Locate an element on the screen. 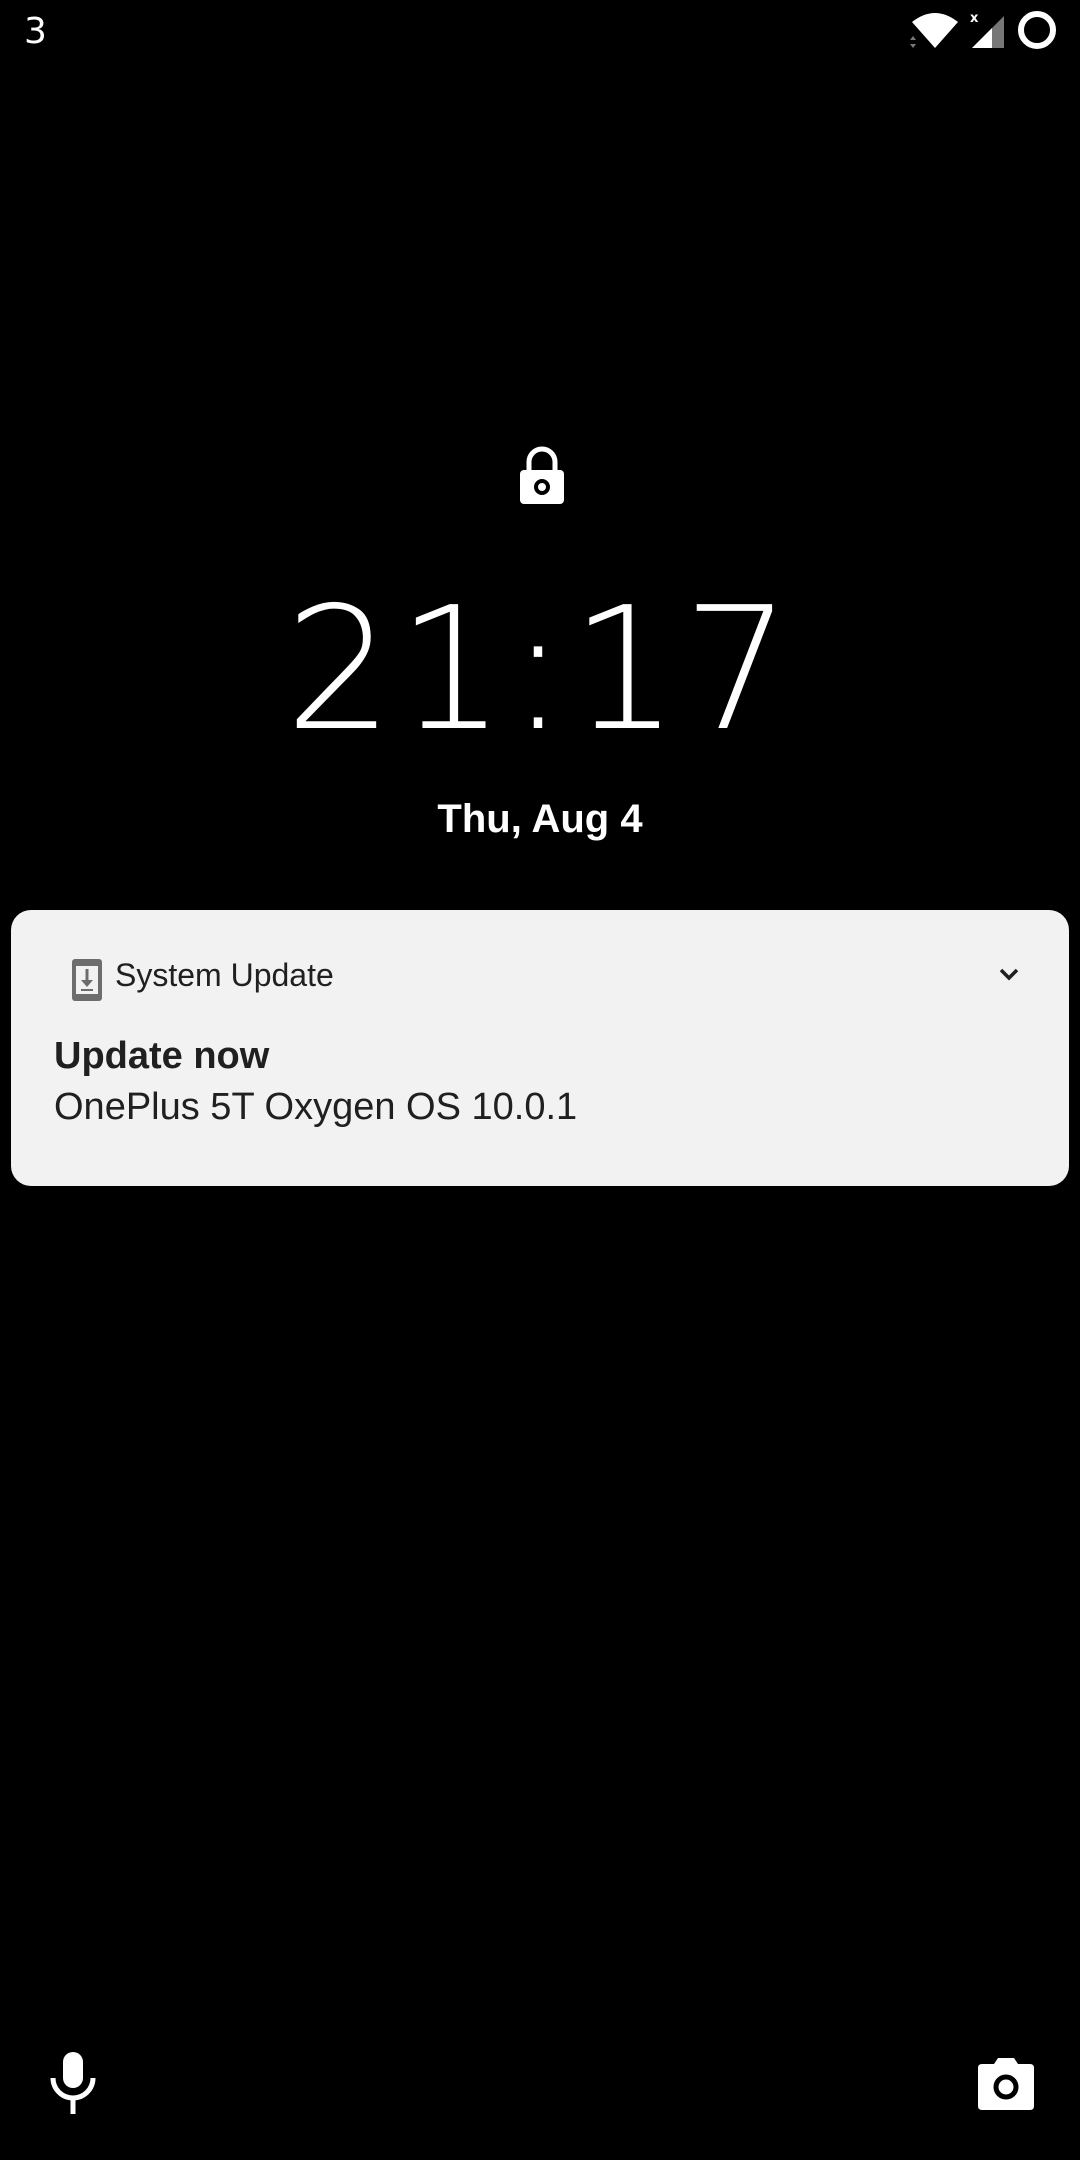  wifi-icon is located at coordinates (935, 32).